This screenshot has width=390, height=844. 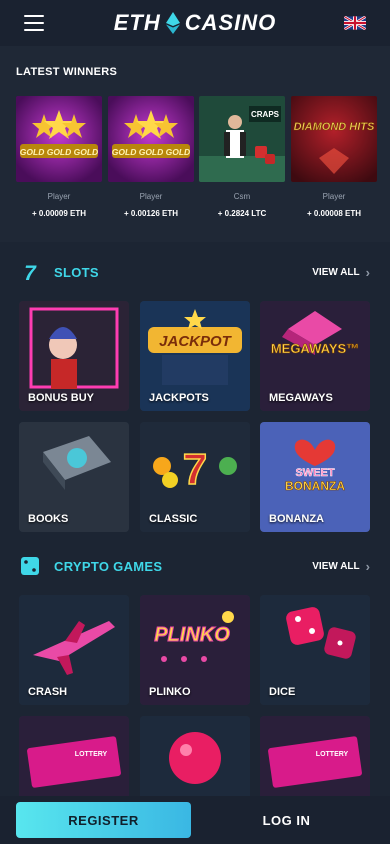 I want to click on logo-eth-text: ETH, so click(x=137, y=22).